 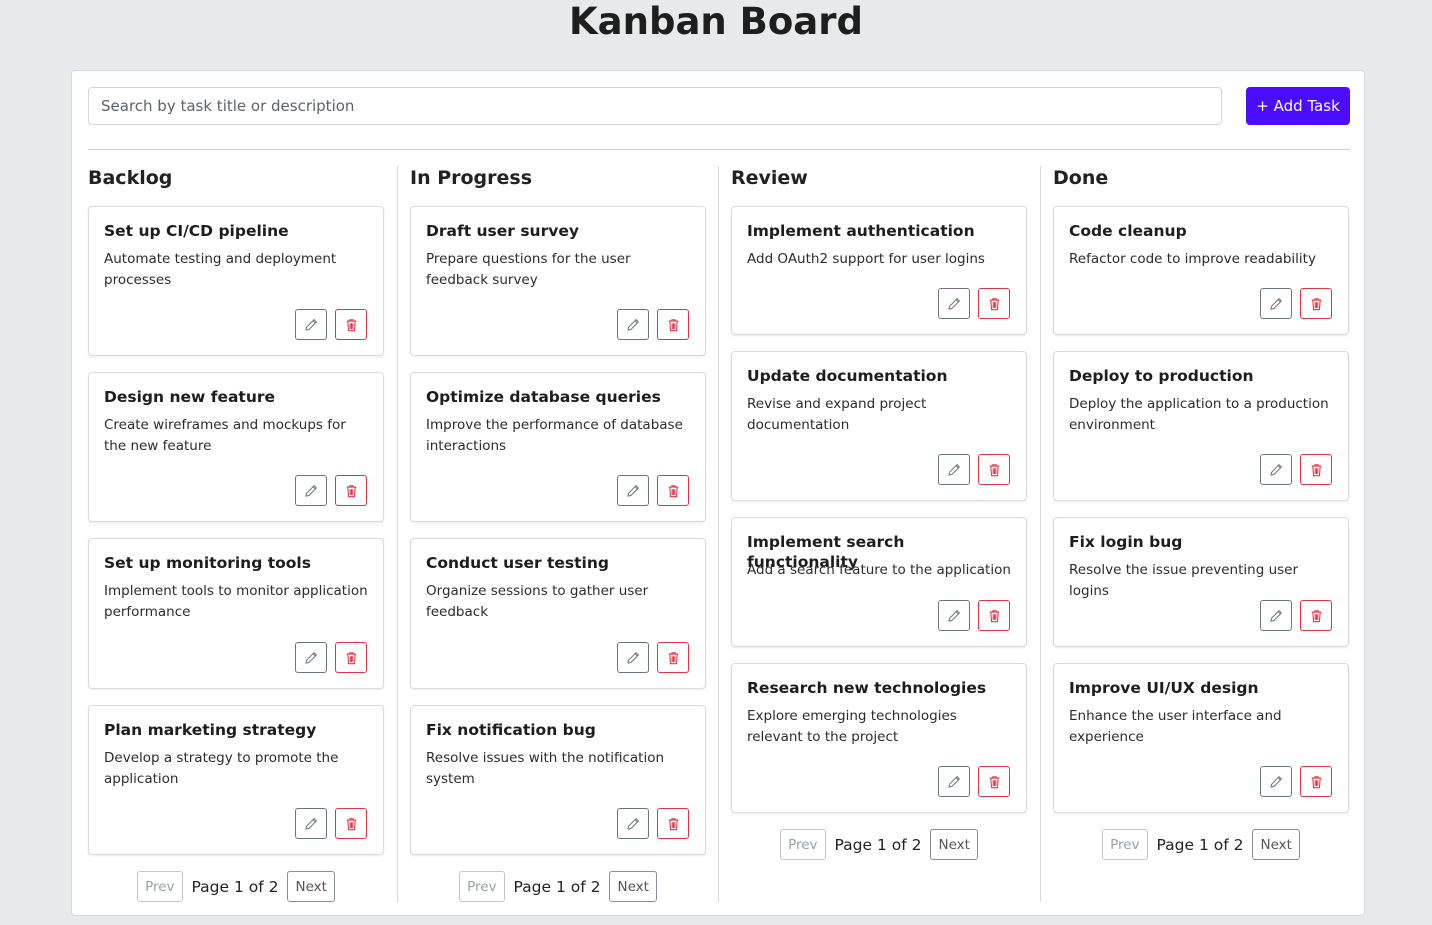 What do you see at coordinates (1184, 580) in the screenshot?
I see `task-description: Resolve the issue preventing user logins` at bounding box center [1184, 580].